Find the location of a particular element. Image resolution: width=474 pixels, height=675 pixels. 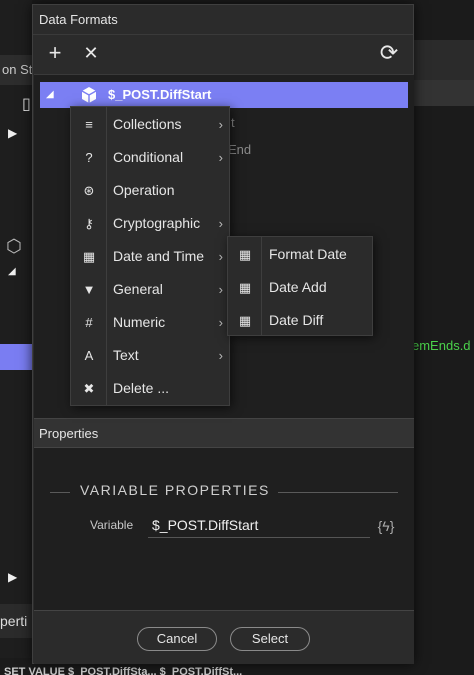

menu-item-cryptographic: ⚷ Cryptographic › is located at coordinates (150, 223).